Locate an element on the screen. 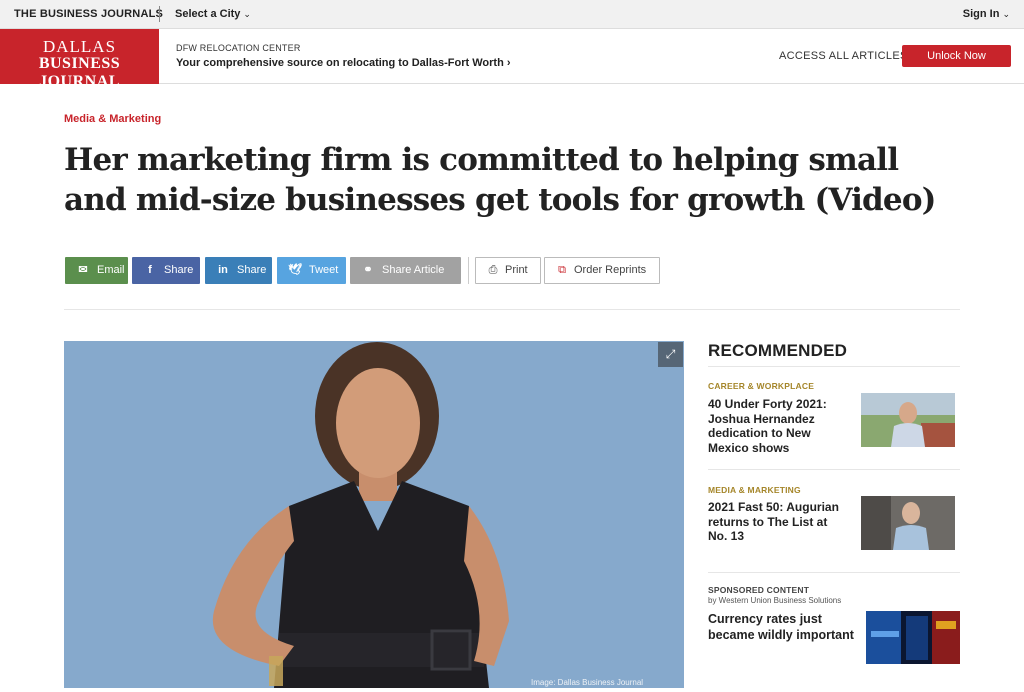 The width and height of the screenshot is (1024, 692). city-select: Select a City ⌄ is located at coordinates (213, 14).